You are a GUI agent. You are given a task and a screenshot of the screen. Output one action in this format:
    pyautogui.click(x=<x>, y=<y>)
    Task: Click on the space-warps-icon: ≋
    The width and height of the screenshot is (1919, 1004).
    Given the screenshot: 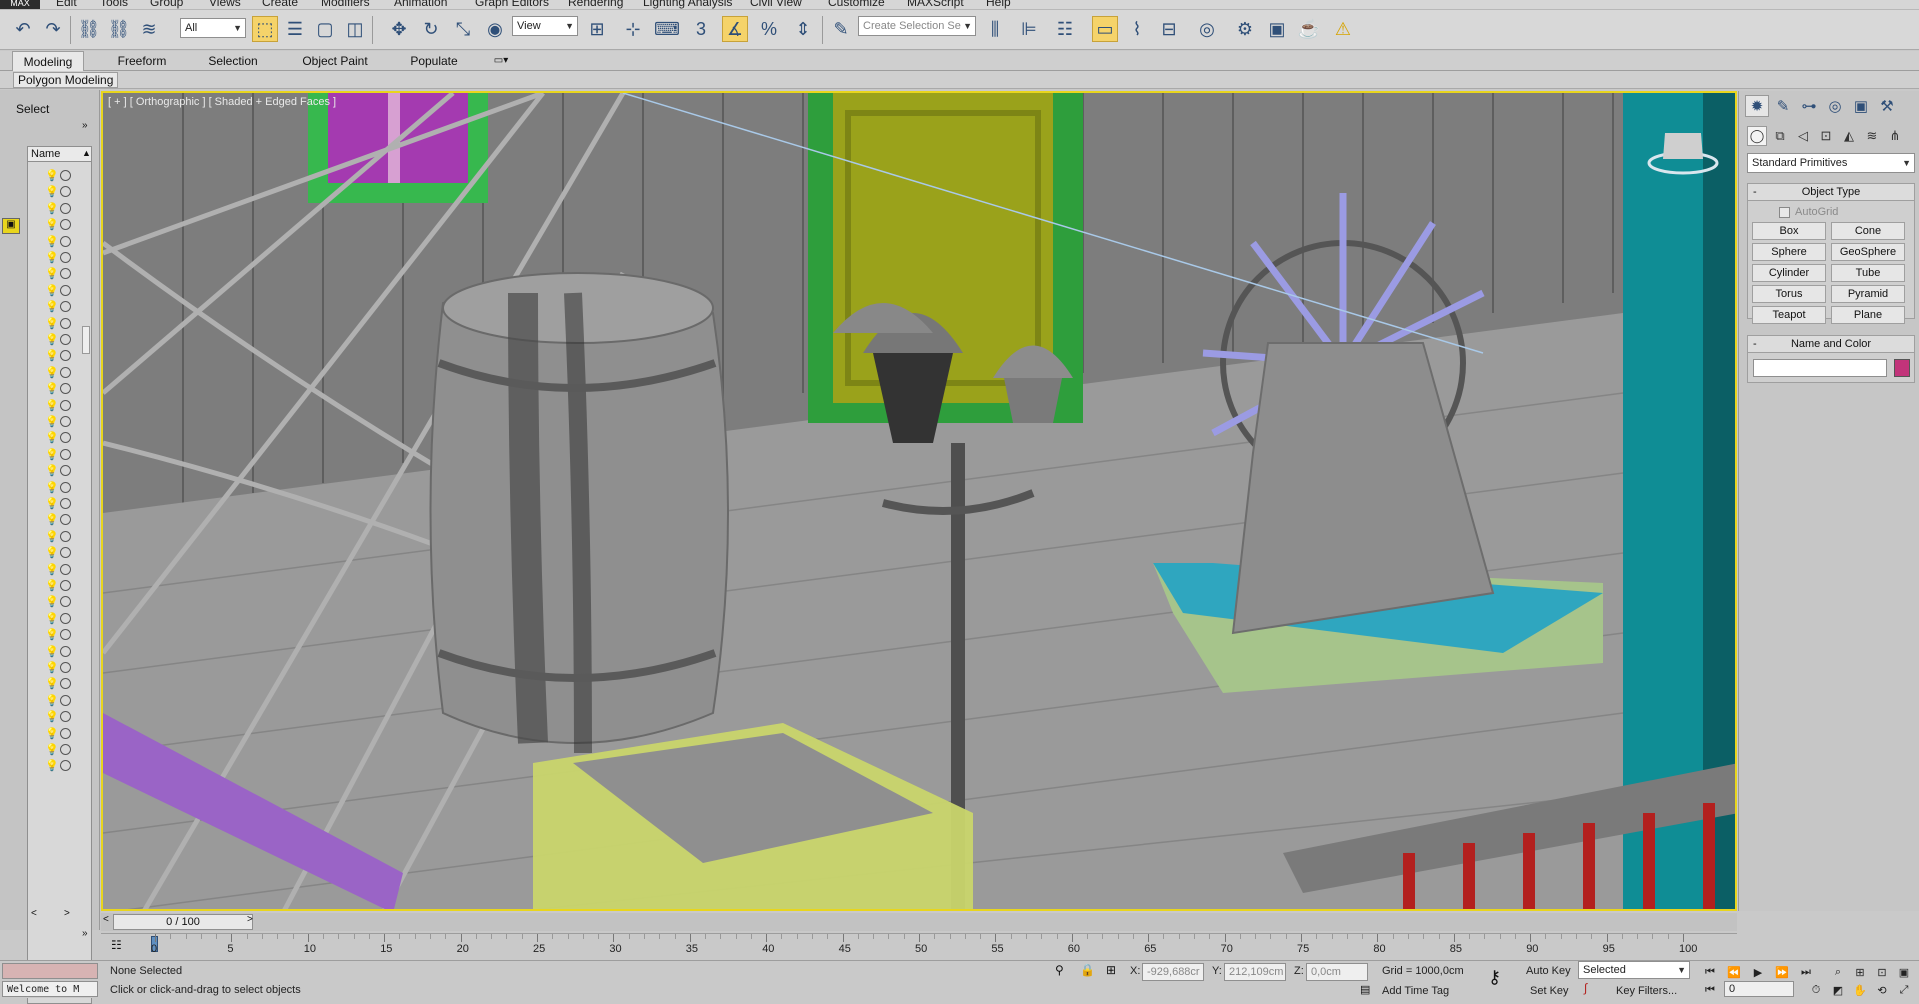 What is the action you would take?
    pyautogui.click(x=1872, y=136)
    